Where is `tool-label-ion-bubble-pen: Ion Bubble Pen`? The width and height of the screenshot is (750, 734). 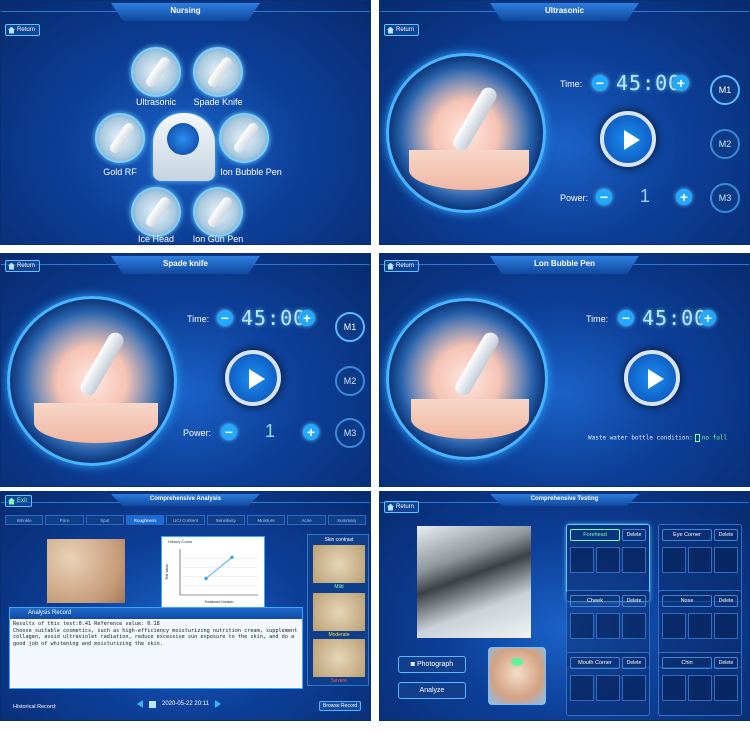
tool-label-ion-bubble-pen: Ion Bubble Pen is located at coordinates (251, 172).